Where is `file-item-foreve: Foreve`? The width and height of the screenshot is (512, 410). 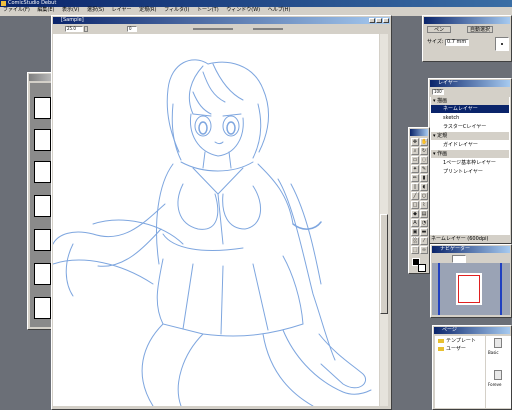
file-item-foreve: Foreve is located at coordinates (498, 381).